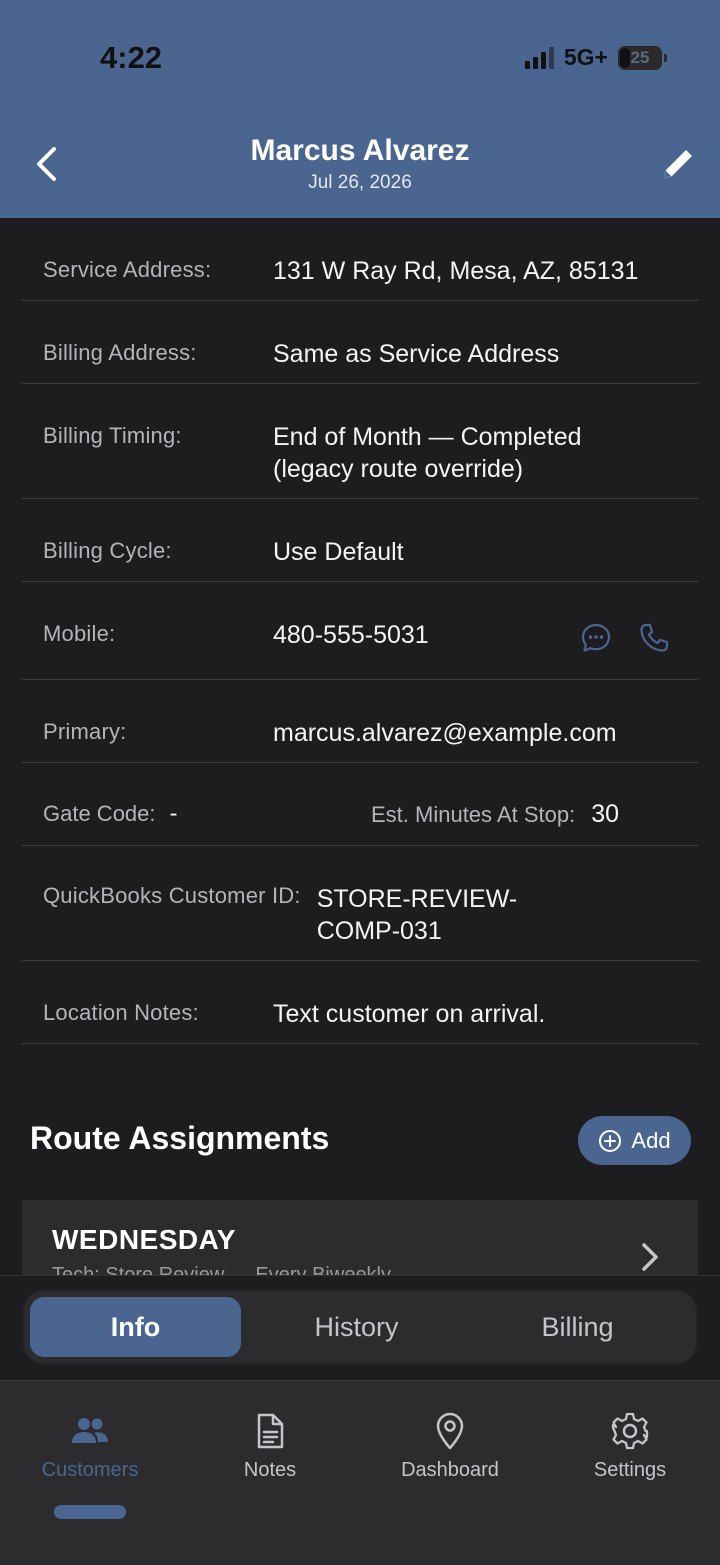 The image size is (720, 1565). What do you see at coordinates (455, 271) in the screenshot?
I see `service-address-value: 131 W Ray Rd, Mesa, AZ, 85131` at bounding box center [455, 271].